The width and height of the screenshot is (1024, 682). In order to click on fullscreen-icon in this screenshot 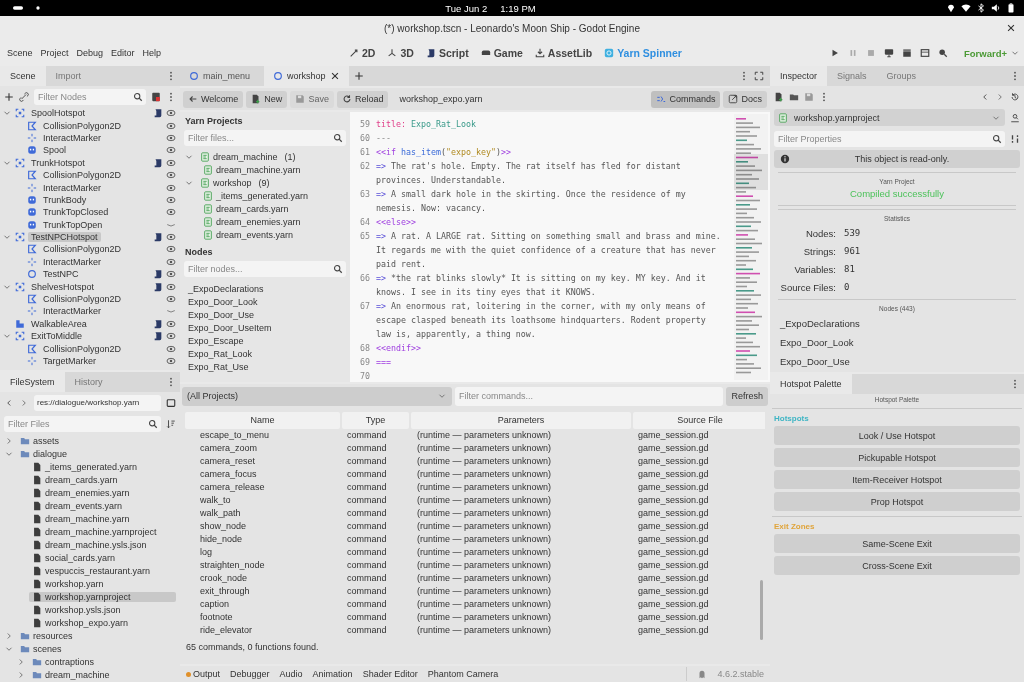, I will do `click(759, 76)`.